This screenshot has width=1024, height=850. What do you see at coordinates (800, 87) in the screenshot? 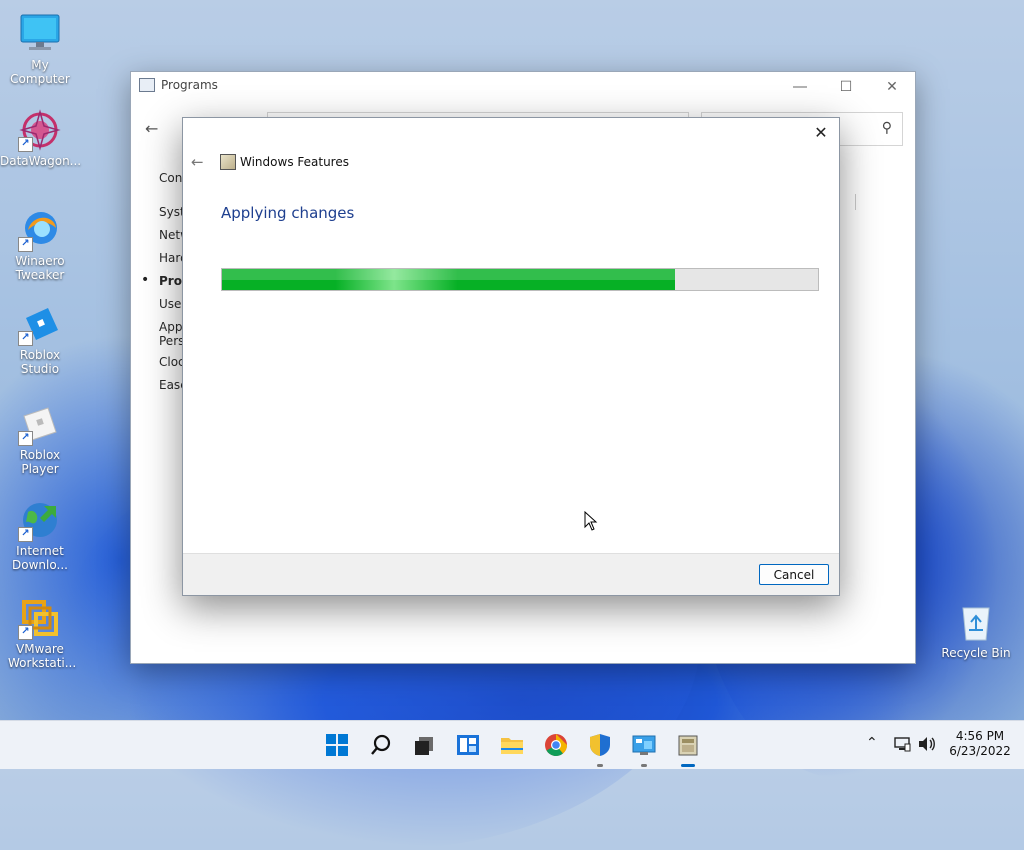
I see `minimize-button: ―` at bounding box center [800, 87].